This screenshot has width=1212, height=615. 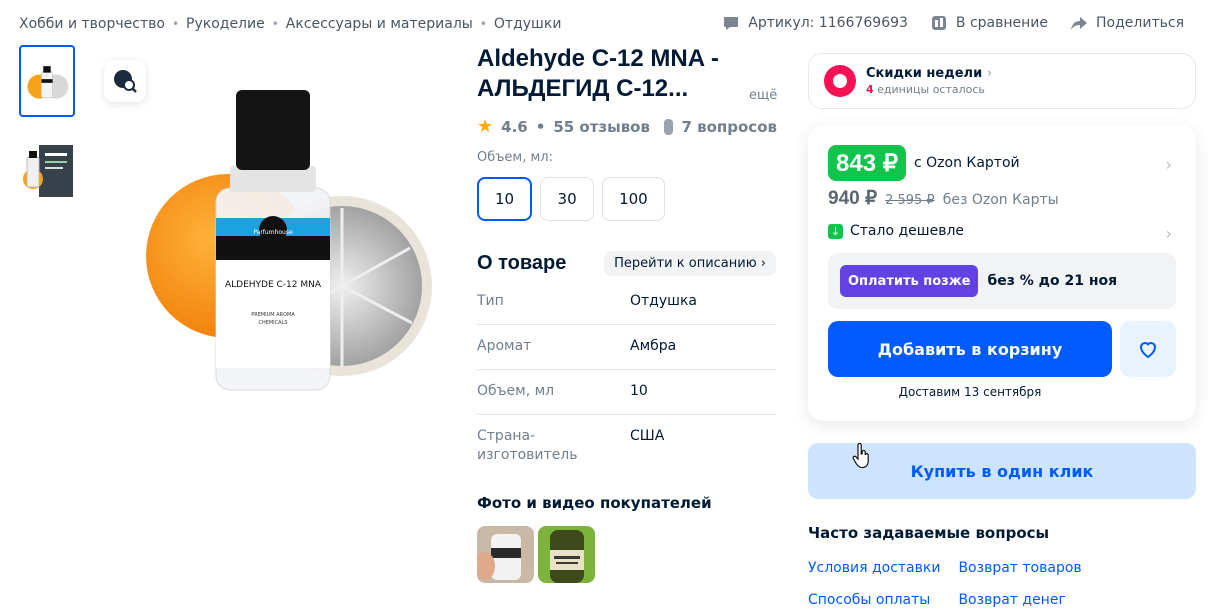 What do you see at coordinates (989, 23) in the screenshot?
I see `compare-button: В сравнение` at bounding box center [989, 23].